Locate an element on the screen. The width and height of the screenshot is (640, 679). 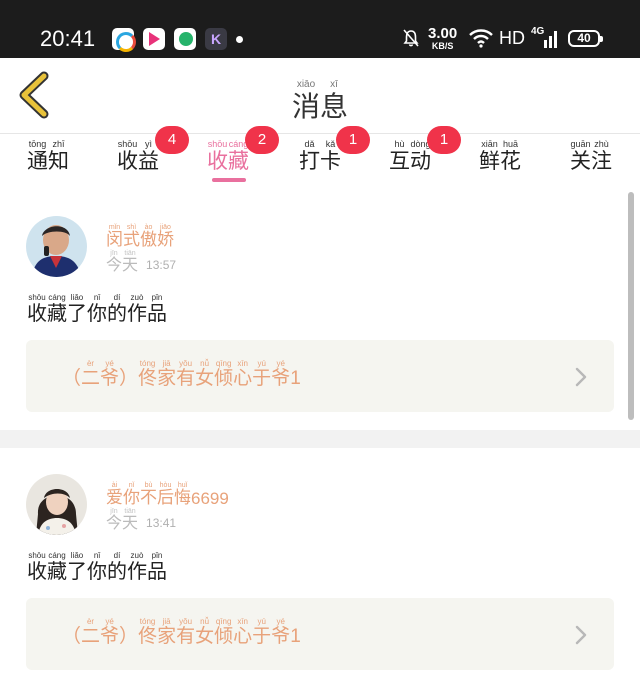
hanzi: 知 is located at coordinates (58, 161).